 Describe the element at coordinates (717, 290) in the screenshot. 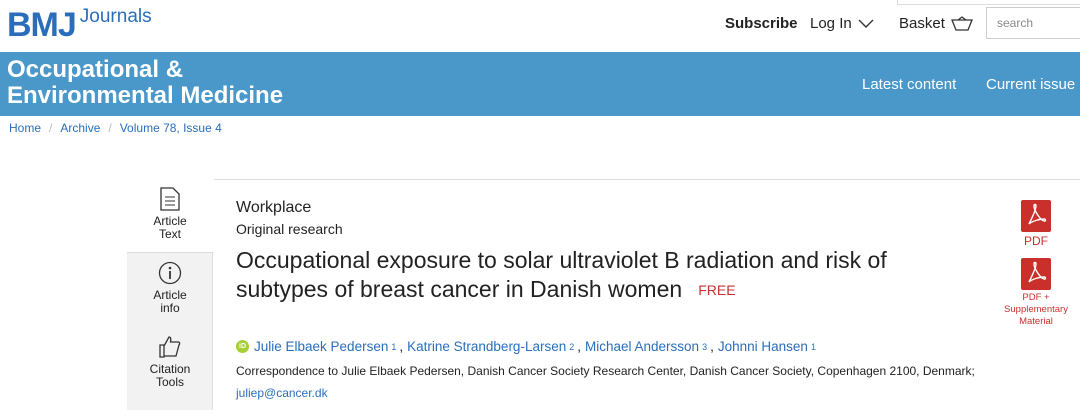

I see `free-badge: FREE` at that location.